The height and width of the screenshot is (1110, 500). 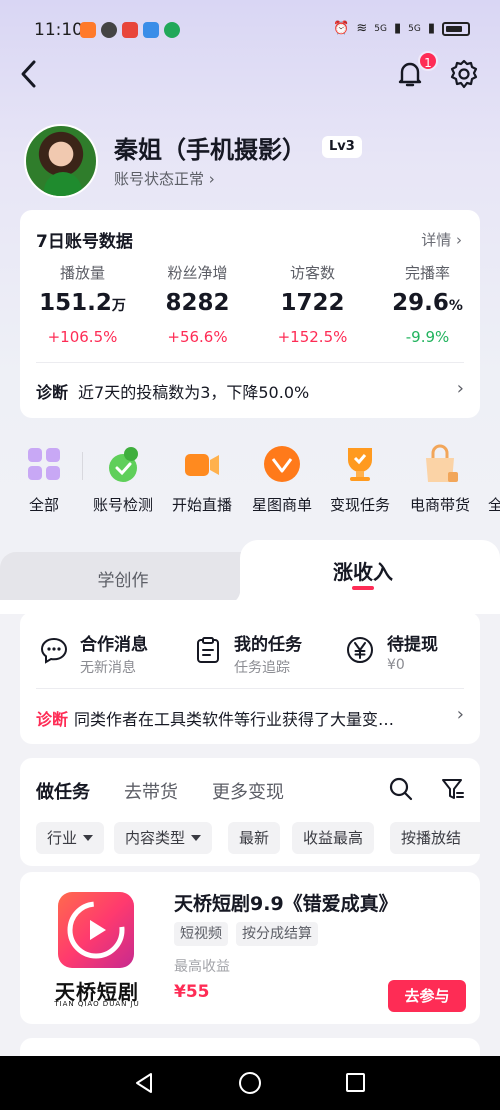 I want to click on notification-icons, so click(x=130, y=30).